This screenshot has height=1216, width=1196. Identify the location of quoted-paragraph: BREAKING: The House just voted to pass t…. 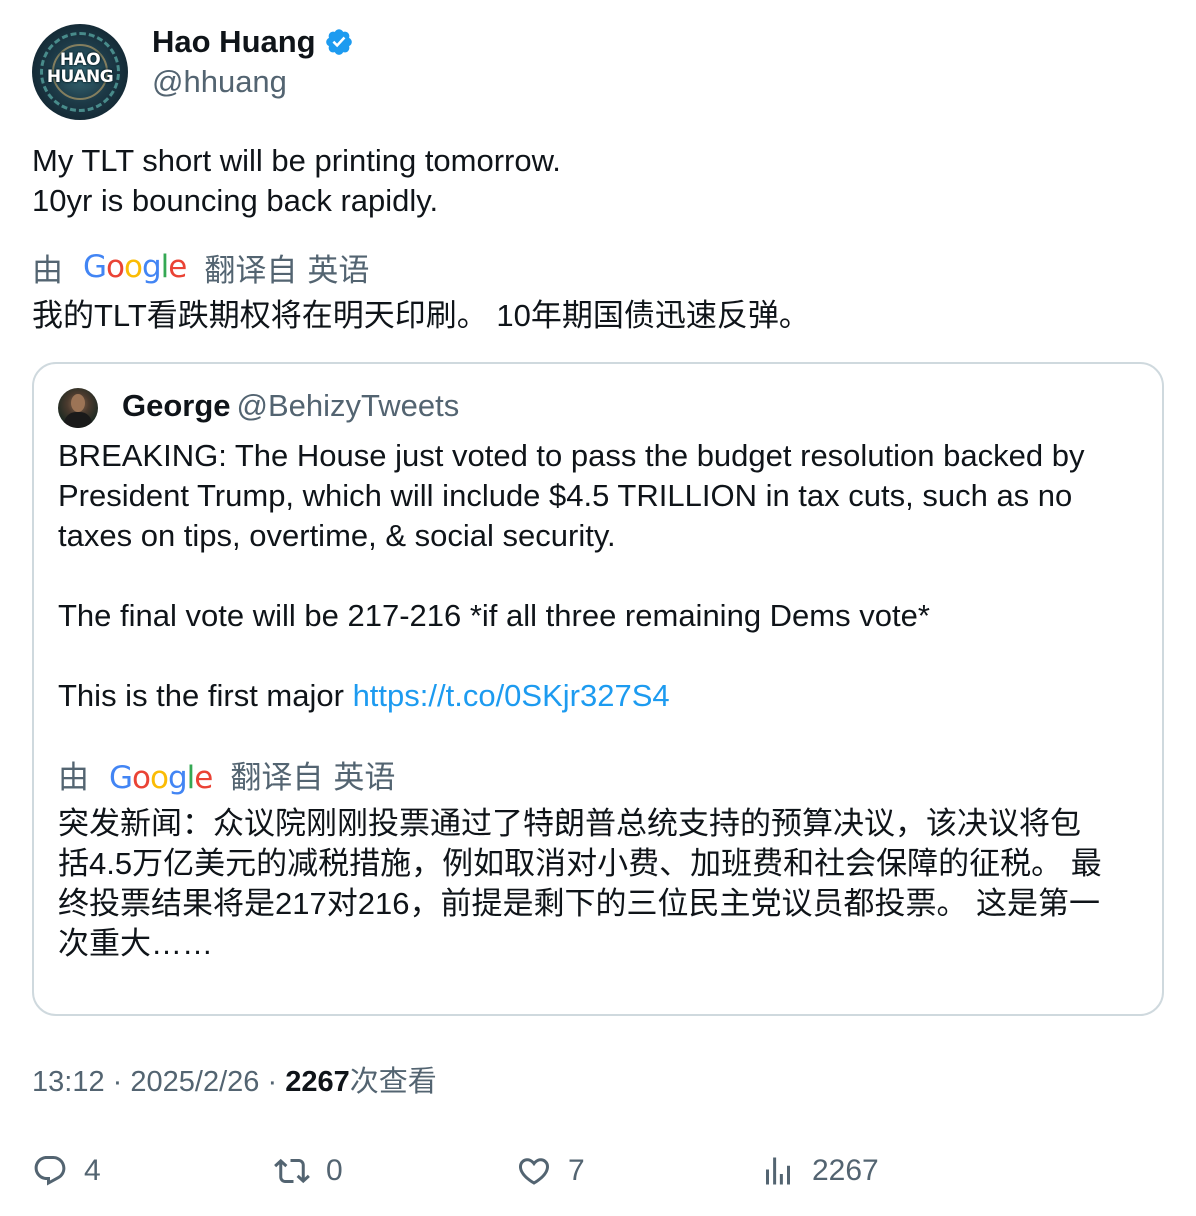
(571, 495).